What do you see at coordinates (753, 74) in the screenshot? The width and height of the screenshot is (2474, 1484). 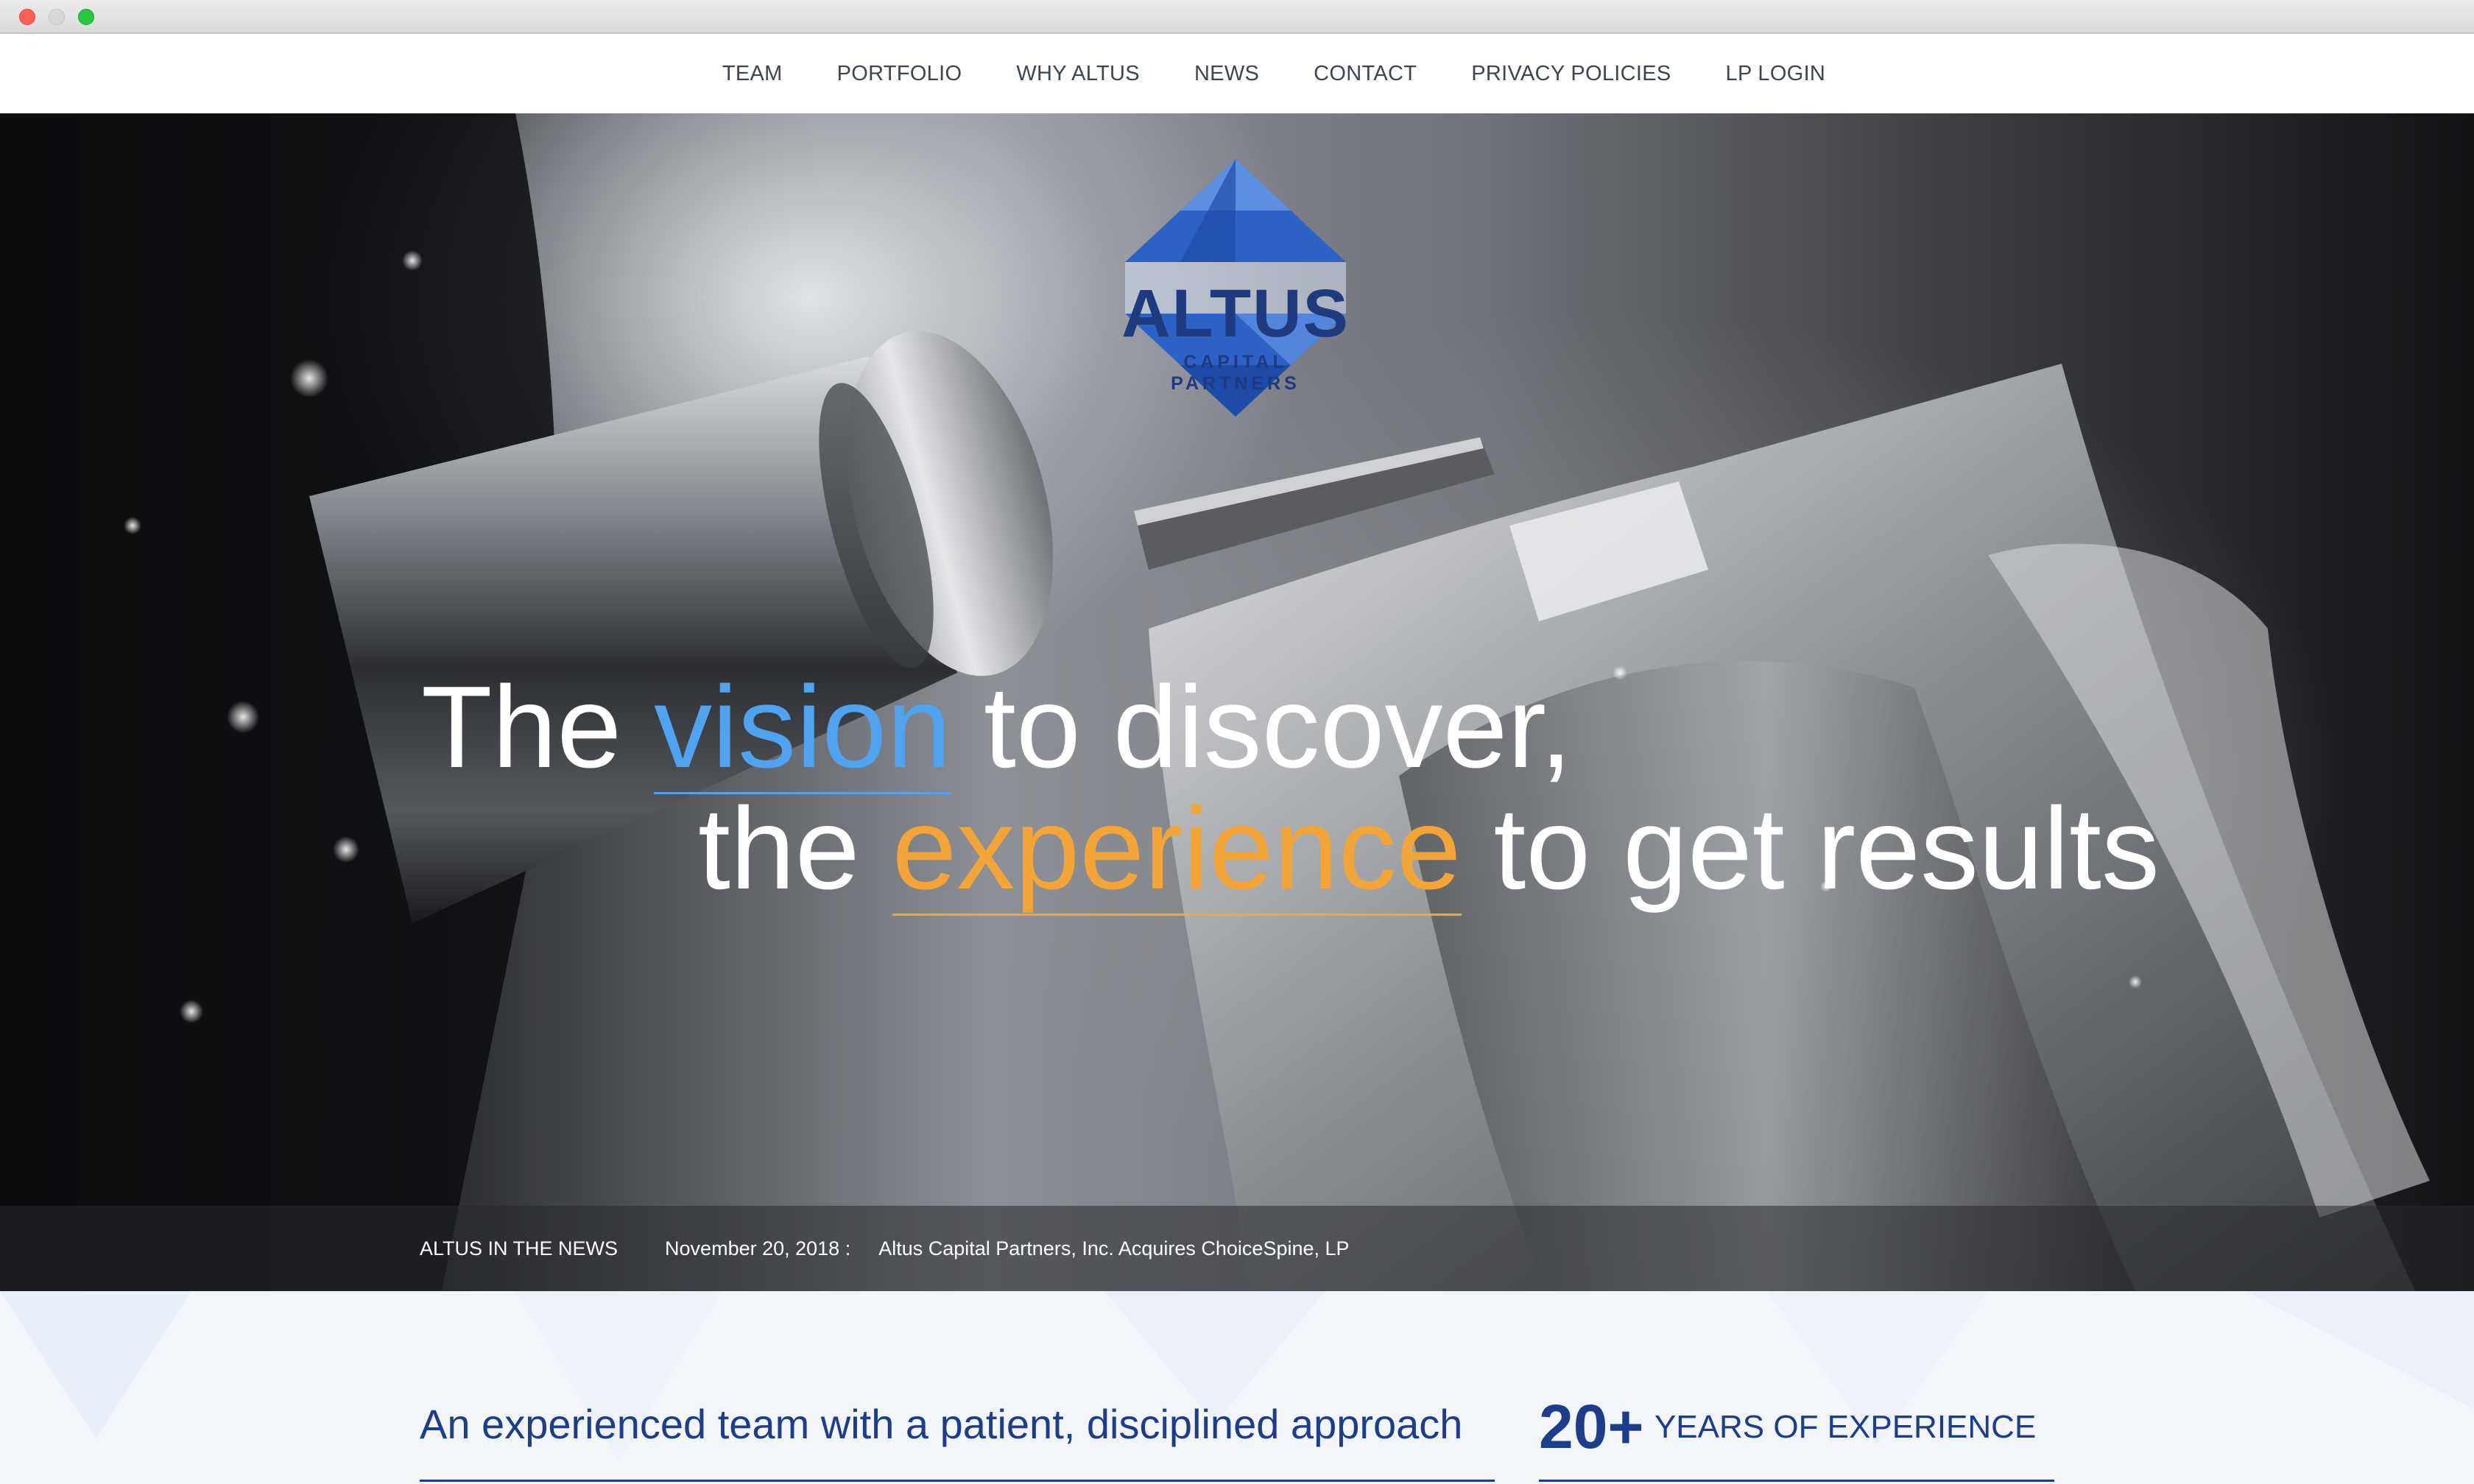 I see `nav-item-team: TEAM` at bounding box center [753, 74].